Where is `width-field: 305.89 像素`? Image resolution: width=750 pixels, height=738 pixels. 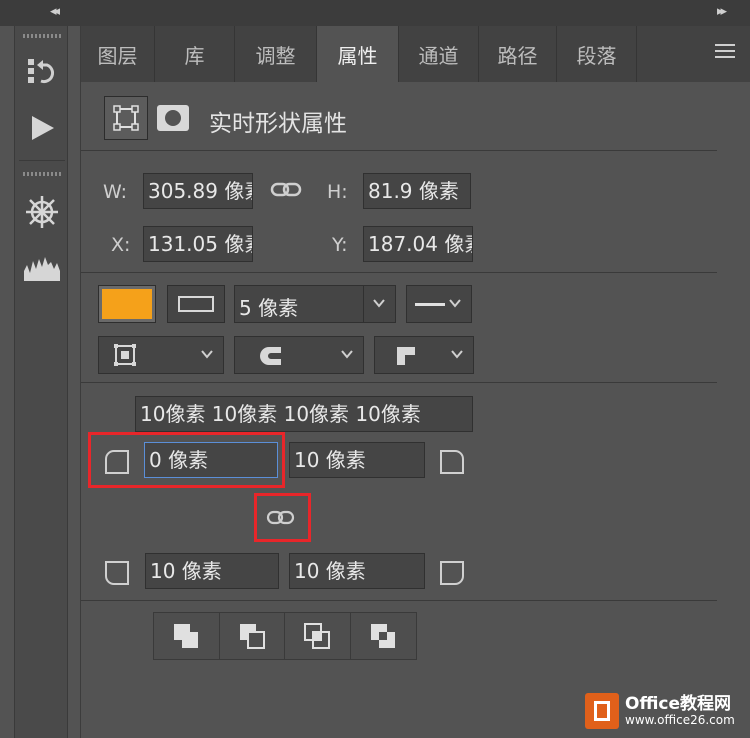 width-field: 305.89 像素 is located at coordinates (198, 191).